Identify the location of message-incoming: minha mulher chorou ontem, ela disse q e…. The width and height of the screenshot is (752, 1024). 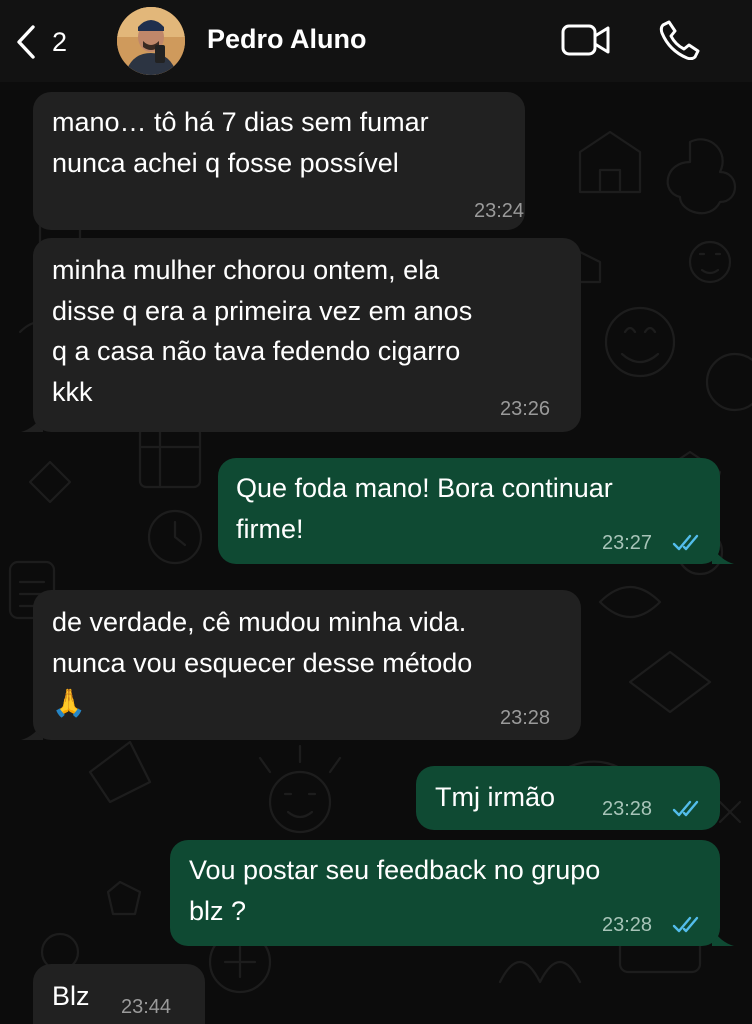
(307, 335).